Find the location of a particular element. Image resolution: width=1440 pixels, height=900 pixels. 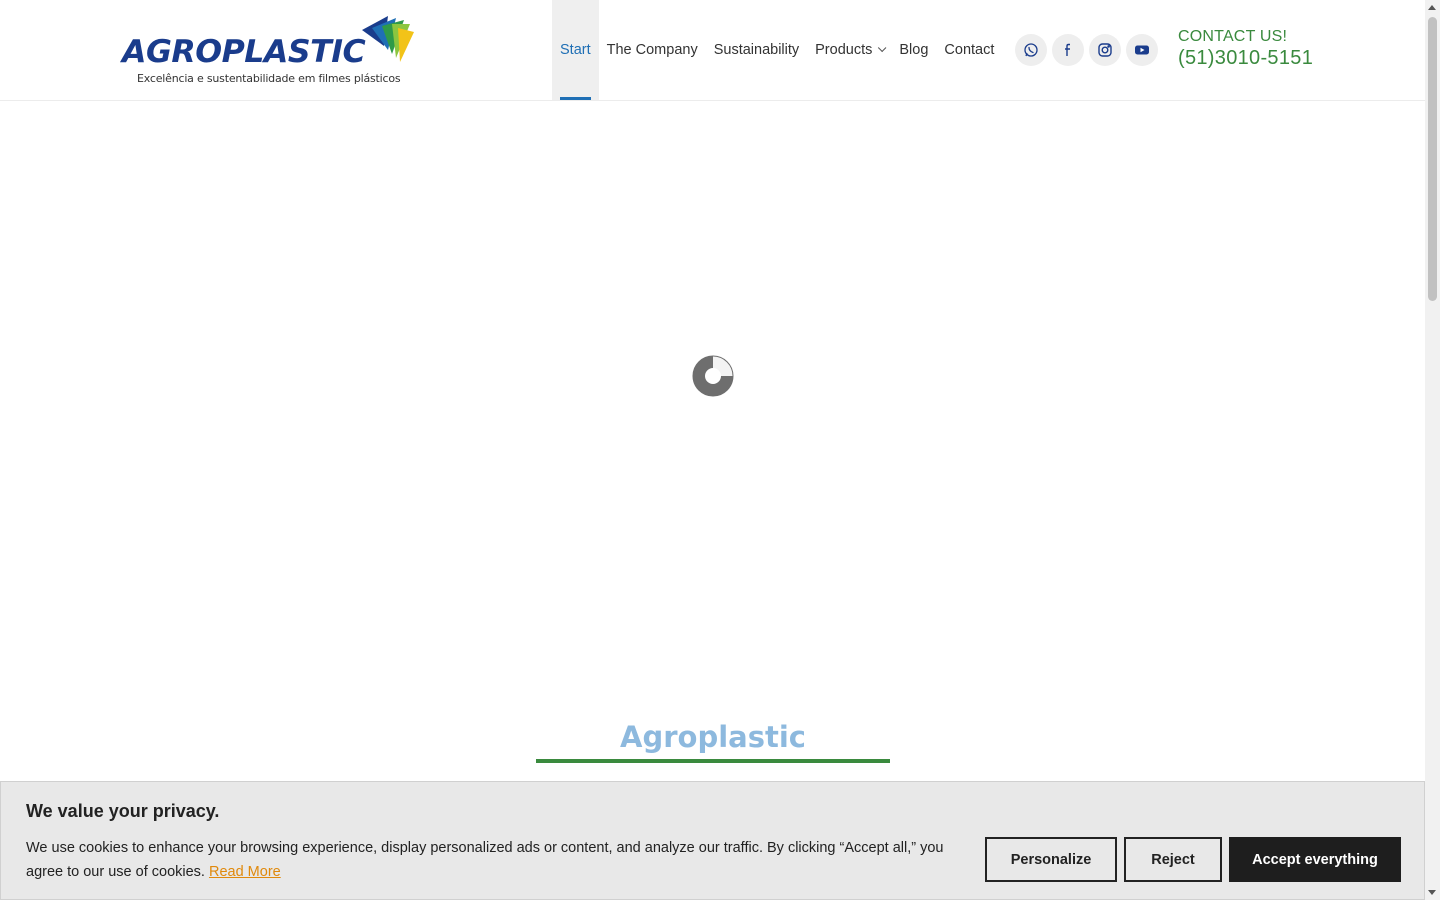

read-more-link: Read More is located at coordinates (245, 872).